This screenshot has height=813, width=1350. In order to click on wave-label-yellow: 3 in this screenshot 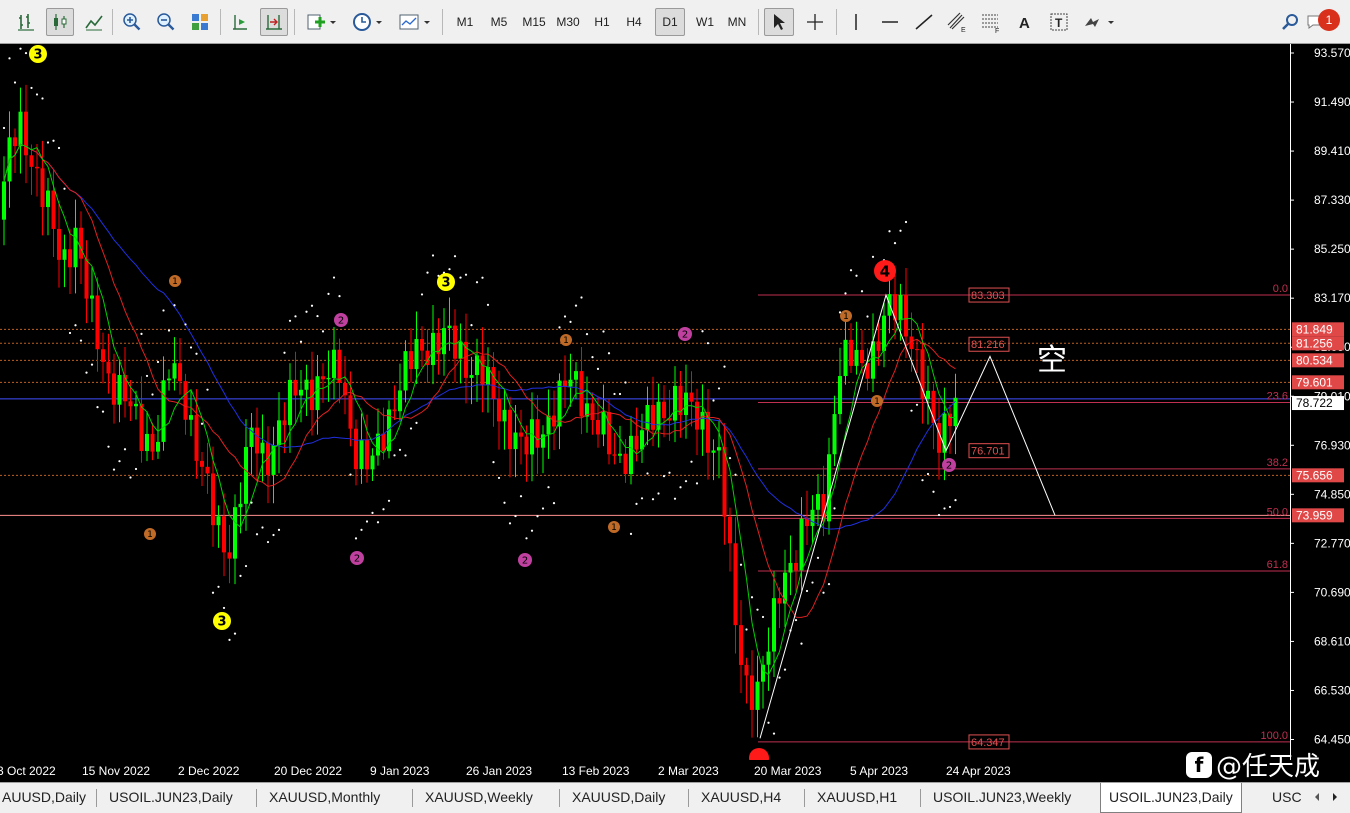, I will do `click(38, 54)`.